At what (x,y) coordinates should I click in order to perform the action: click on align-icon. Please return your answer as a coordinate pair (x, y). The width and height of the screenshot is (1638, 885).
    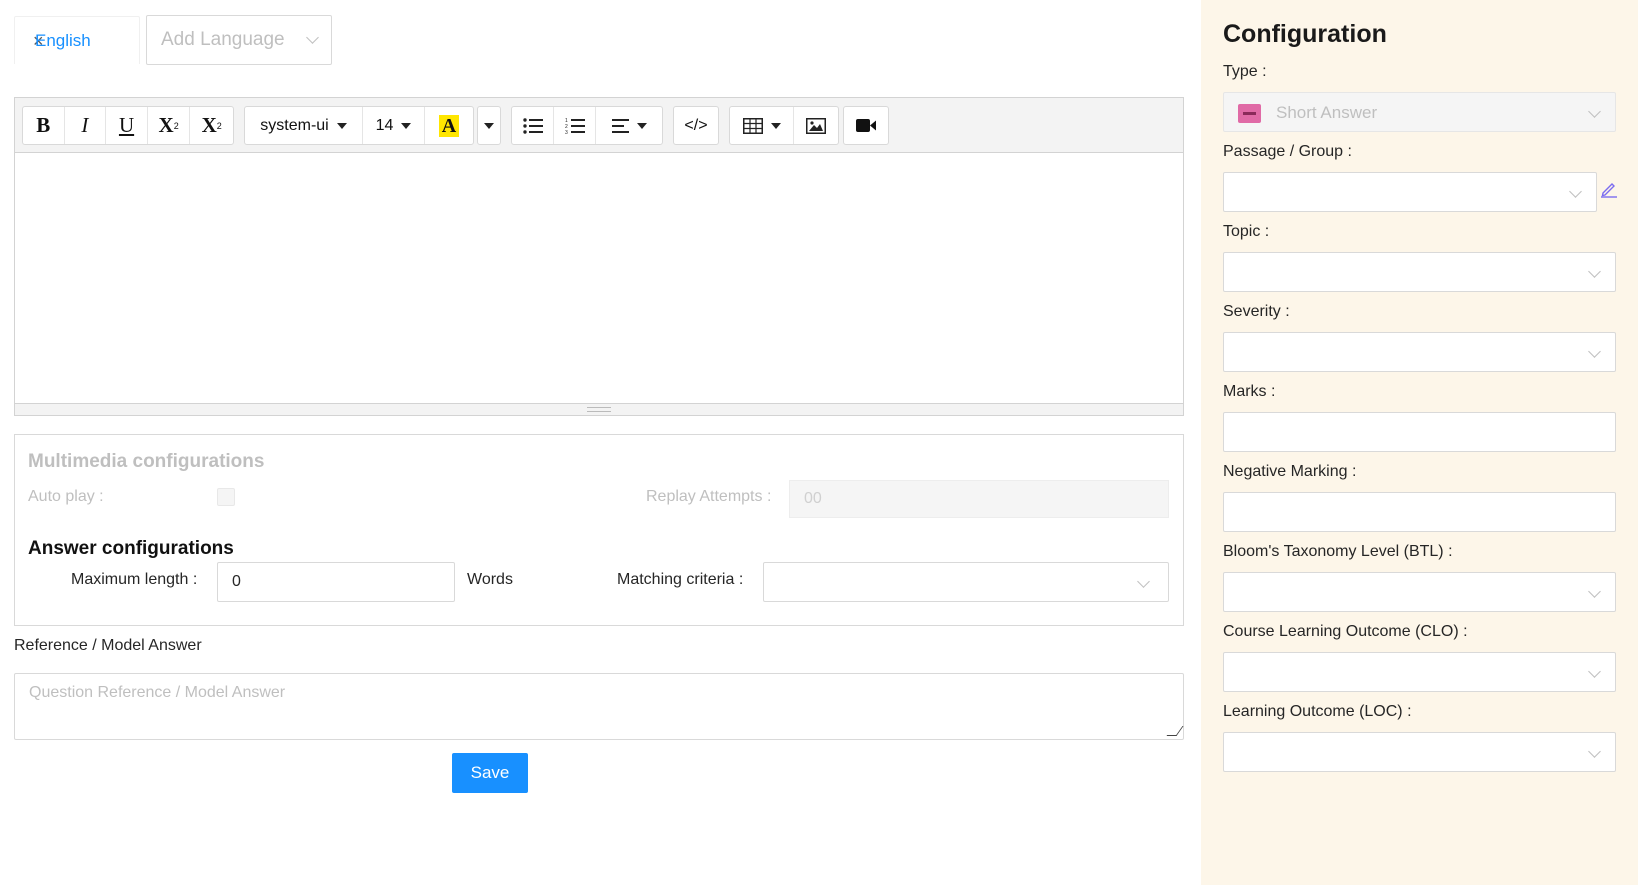
    Looking at the image, I should click on (620, 125).